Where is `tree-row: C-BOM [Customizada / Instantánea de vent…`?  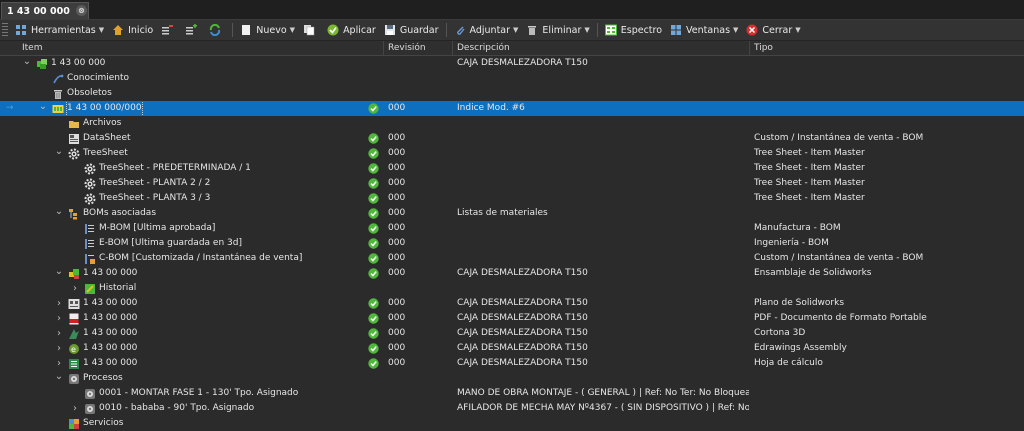 tree-row: C-BOM [Customizada / Instantánea de vent… is located at coordinates (512, 258).